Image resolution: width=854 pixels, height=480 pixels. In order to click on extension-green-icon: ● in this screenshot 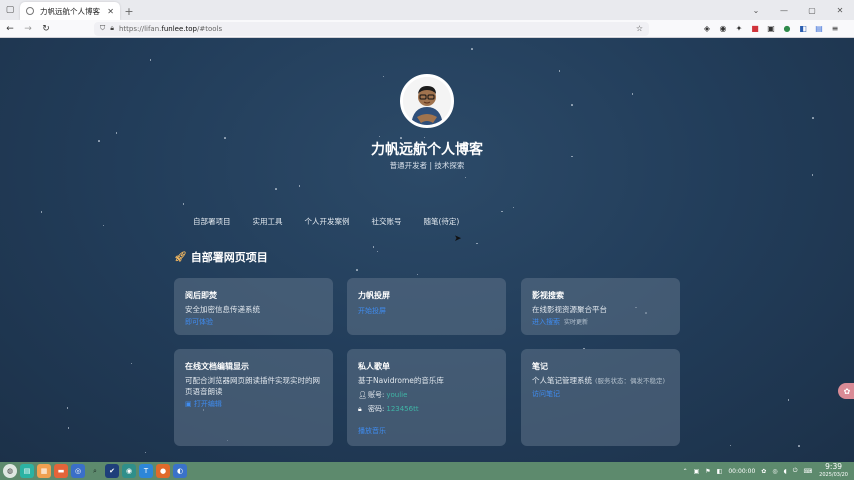, I will do `click(787, 29)`.